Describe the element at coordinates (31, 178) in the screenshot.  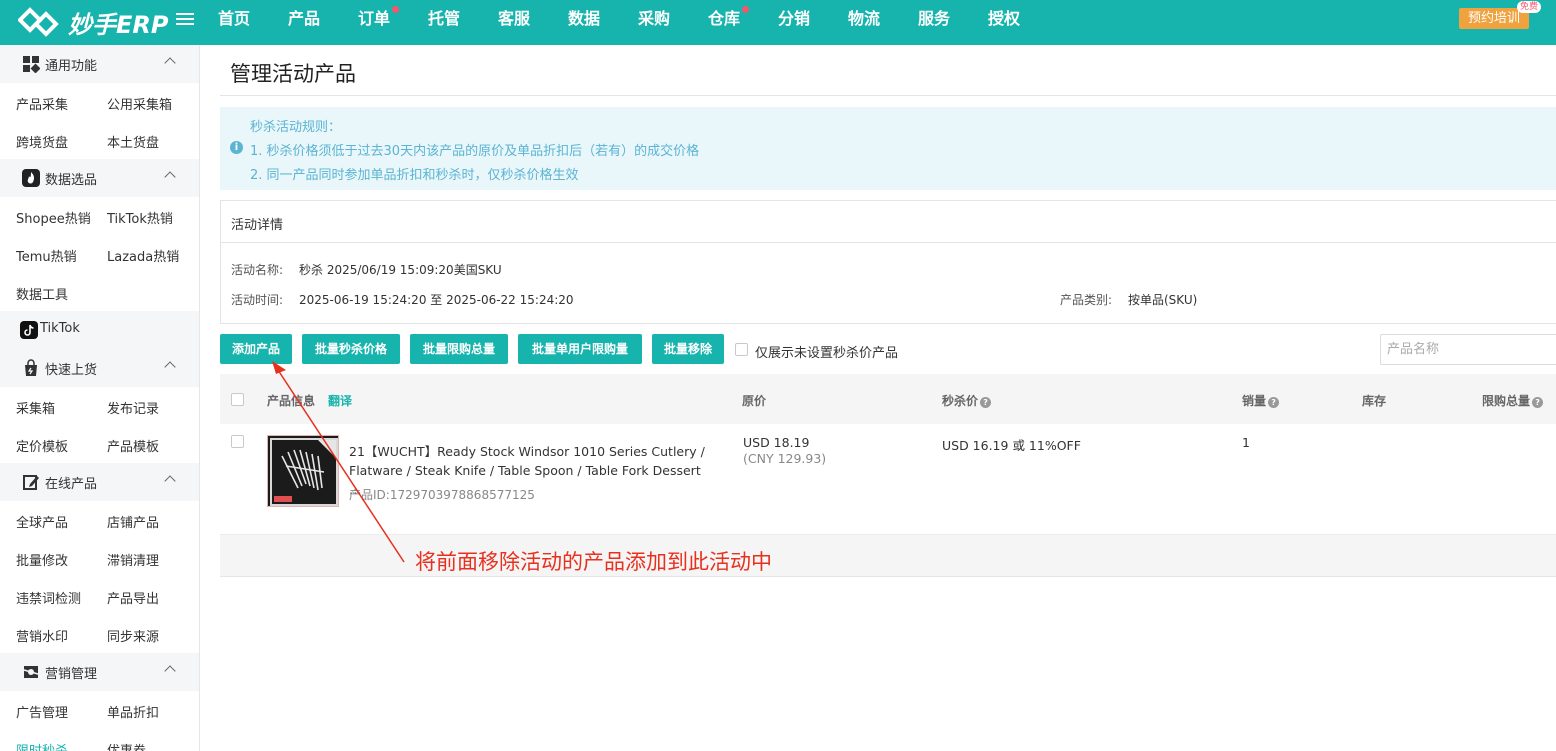
I see `fire-icon` at that location.